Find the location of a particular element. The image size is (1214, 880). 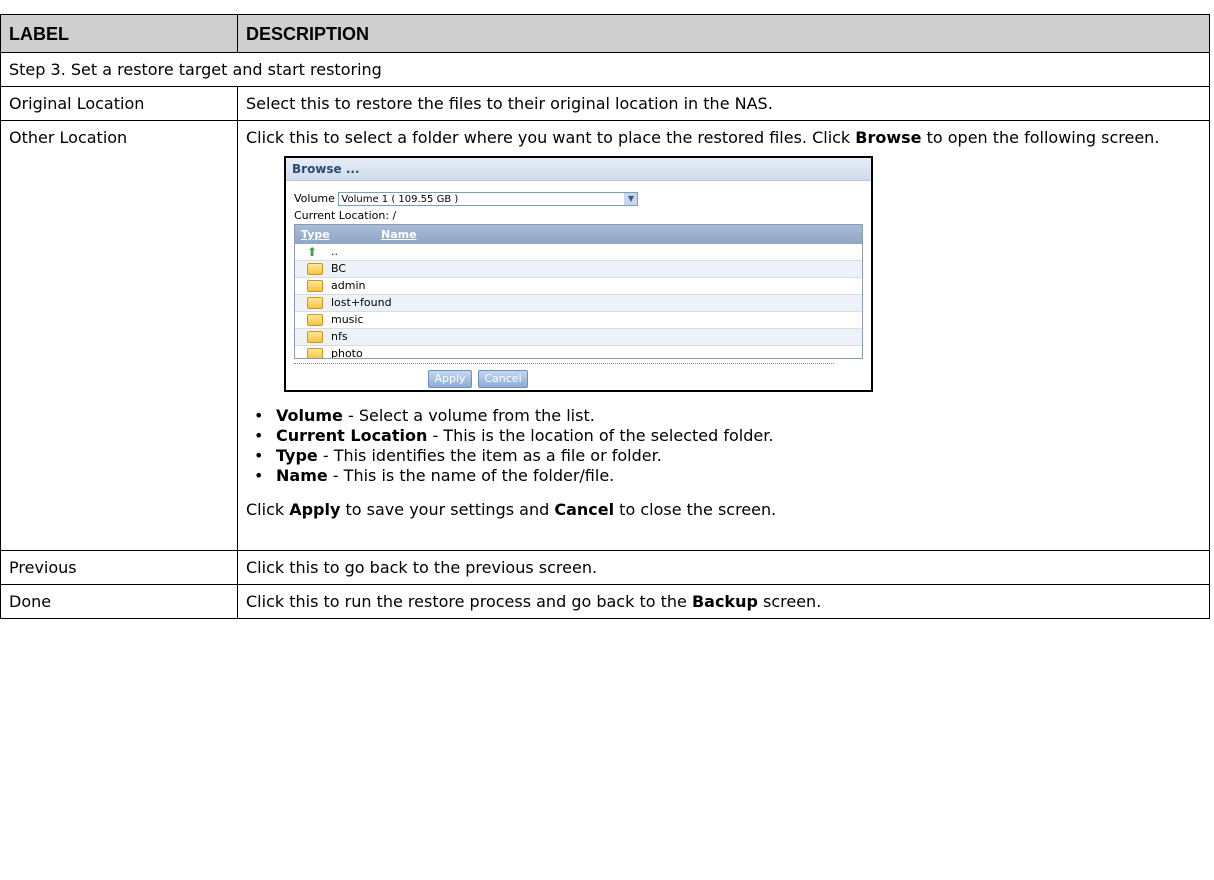

divider is located at coordinates (564, 363).